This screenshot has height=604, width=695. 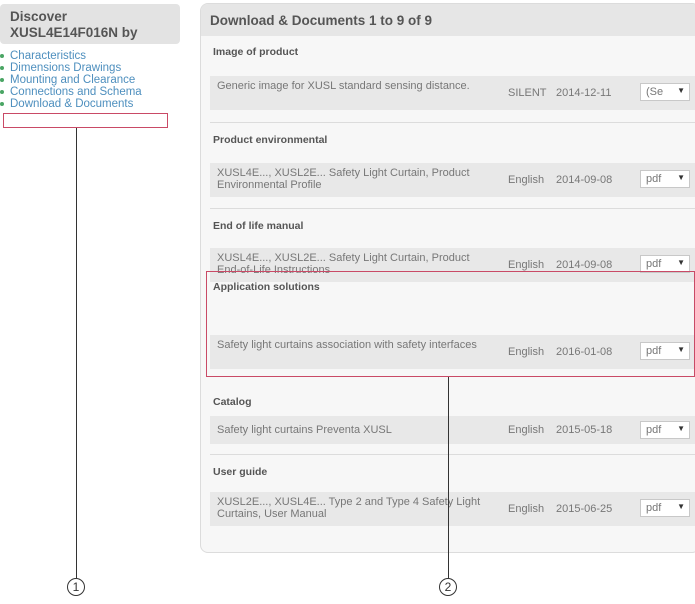 I want to click on document-language: SILENT, so click(x=527, y=93).